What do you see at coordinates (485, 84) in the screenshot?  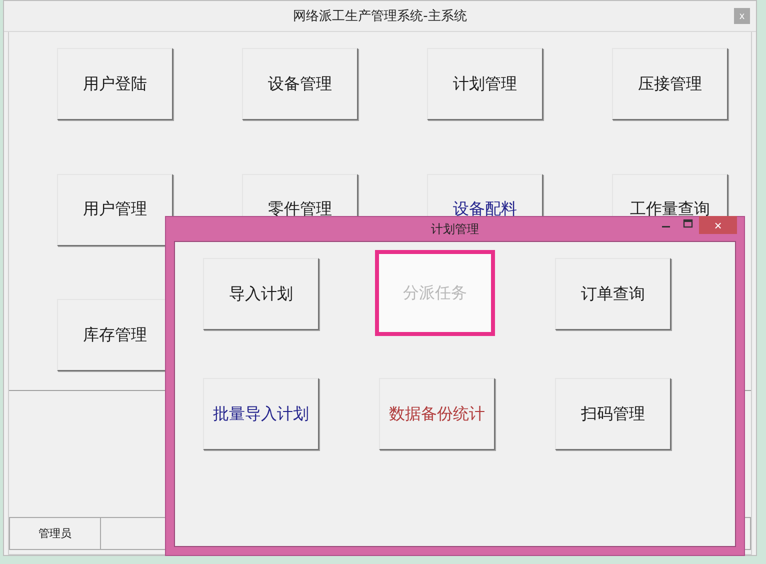 I see `menu-button: 计划管理` at bounding box center [485, 84].